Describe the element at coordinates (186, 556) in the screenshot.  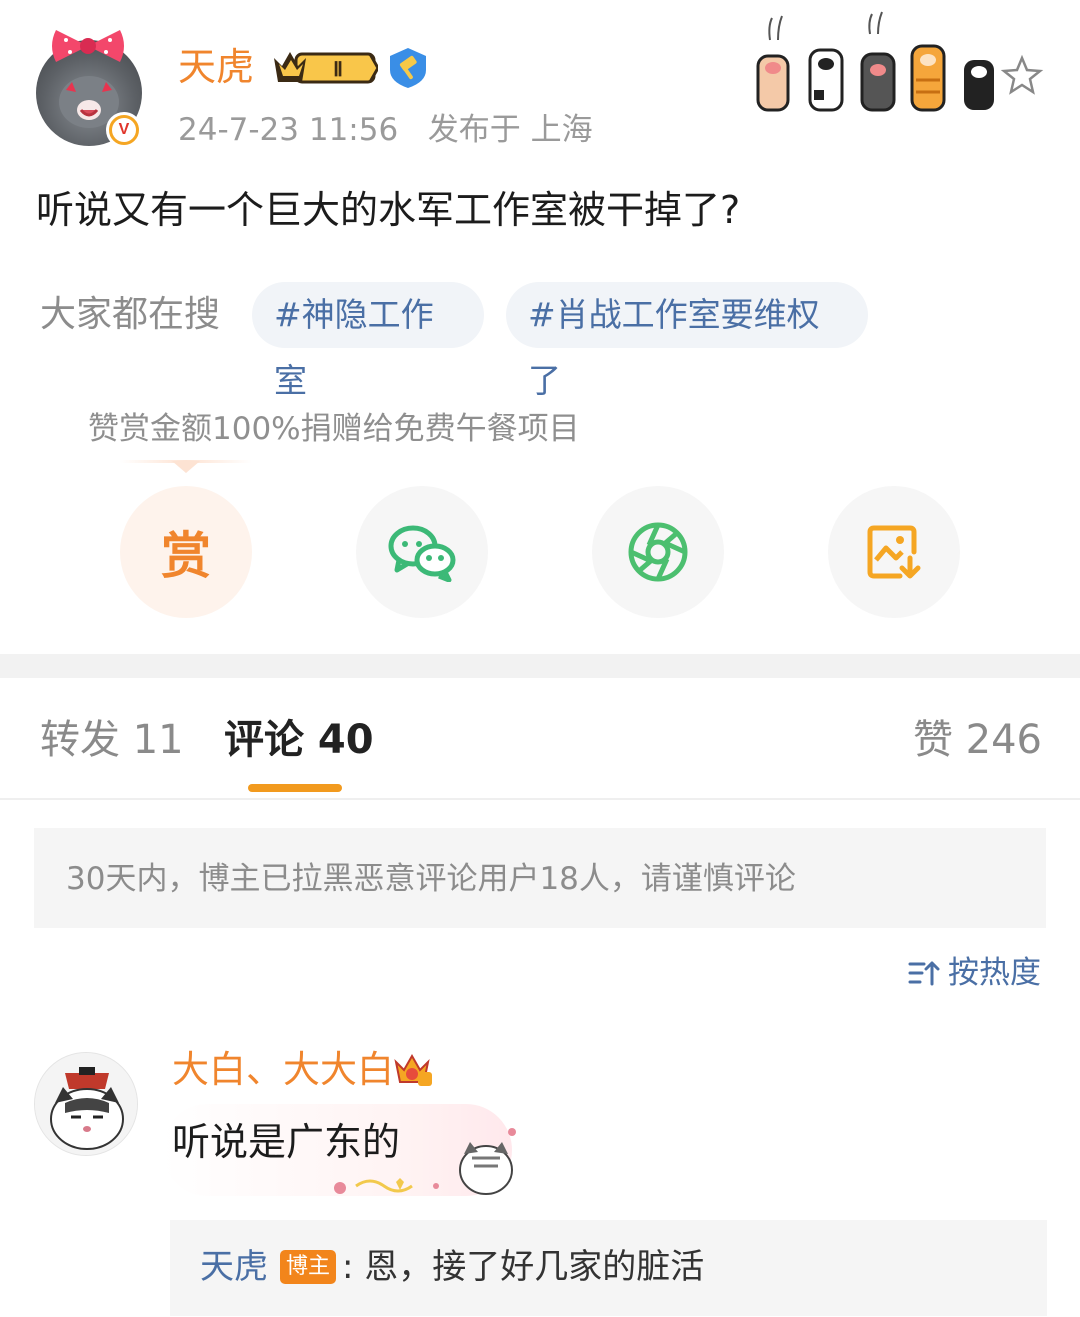
I see `reward-icon: 赏` at that location.